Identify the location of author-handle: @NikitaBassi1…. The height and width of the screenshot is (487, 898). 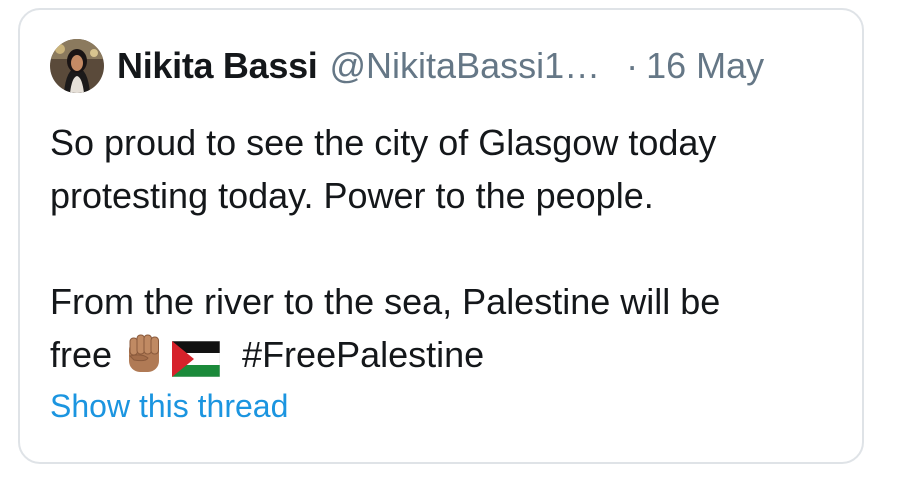
(465, 66).